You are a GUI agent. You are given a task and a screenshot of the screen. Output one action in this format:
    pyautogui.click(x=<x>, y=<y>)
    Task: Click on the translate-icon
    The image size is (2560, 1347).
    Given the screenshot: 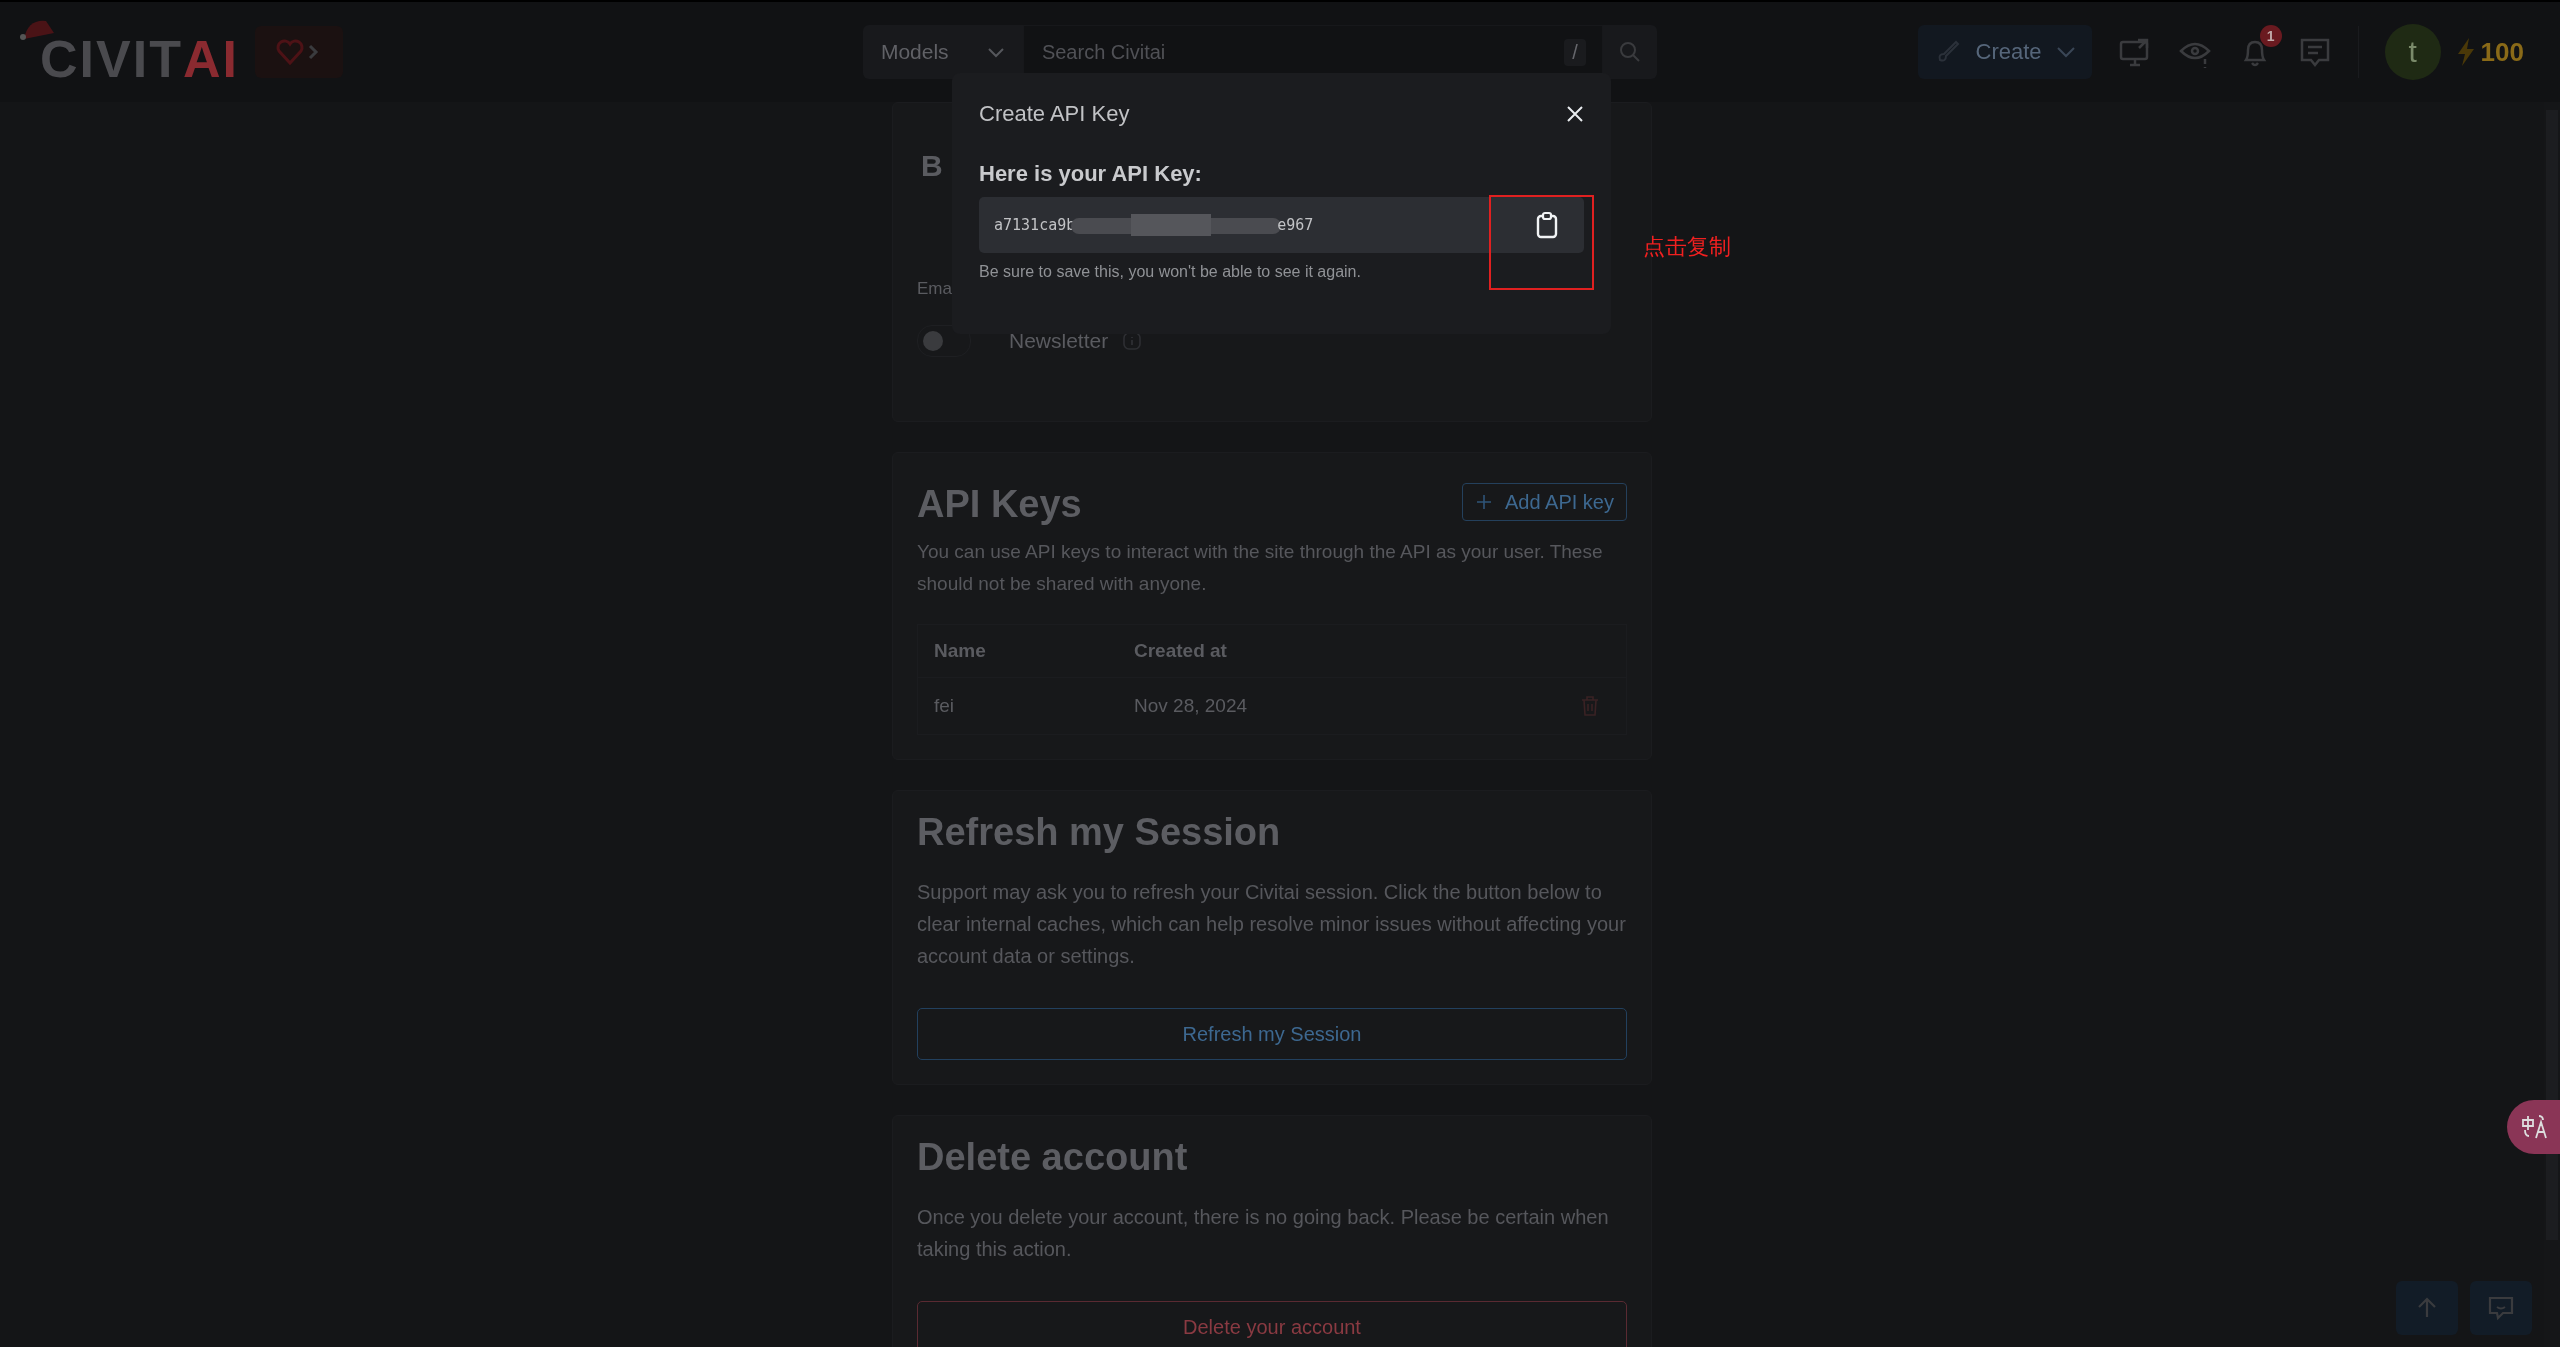 What is the action you would take?
    pyautogui.click(x=2535, y=1127)
    